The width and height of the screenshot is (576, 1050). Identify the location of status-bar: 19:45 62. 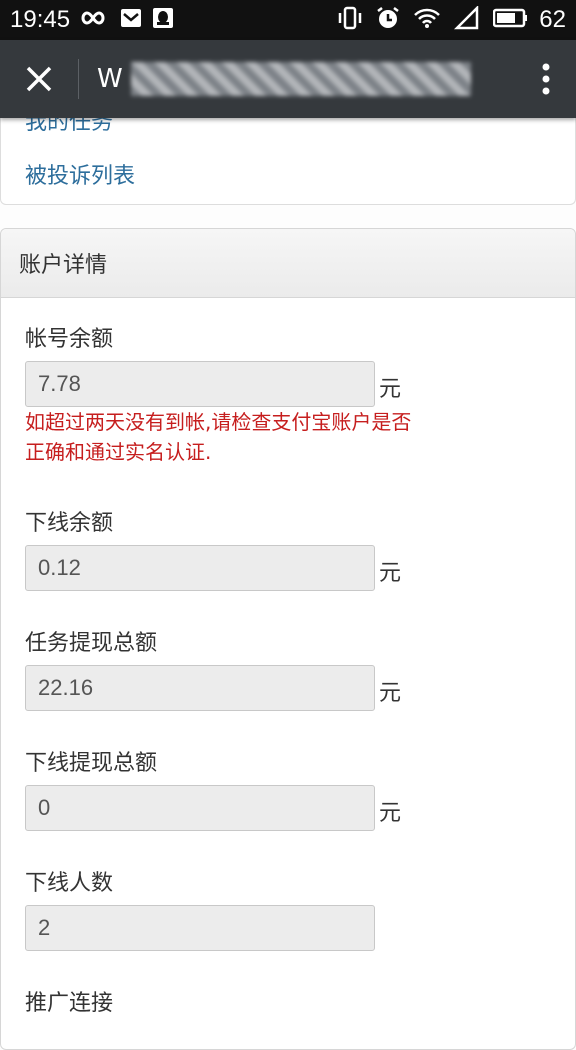
(288, 20).